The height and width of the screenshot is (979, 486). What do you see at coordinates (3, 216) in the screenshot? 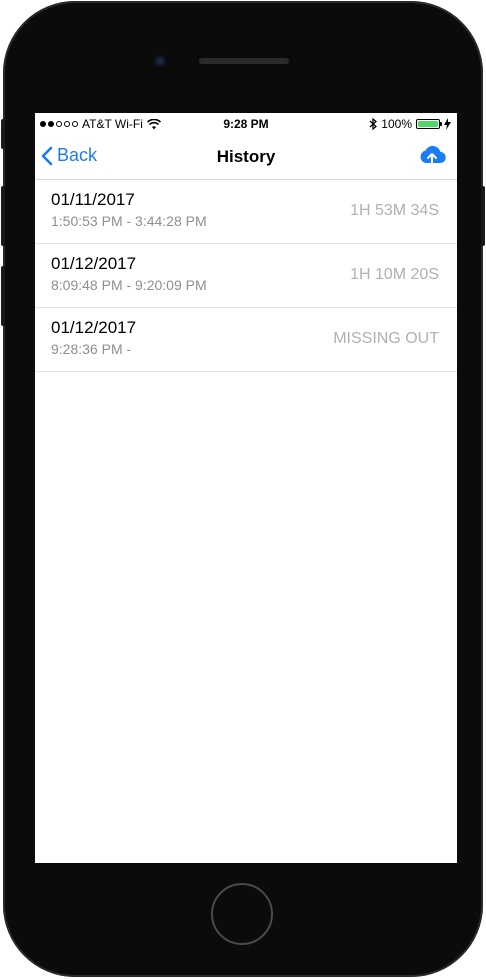
I see `volume-up-button` at bounding box center [3, 216].